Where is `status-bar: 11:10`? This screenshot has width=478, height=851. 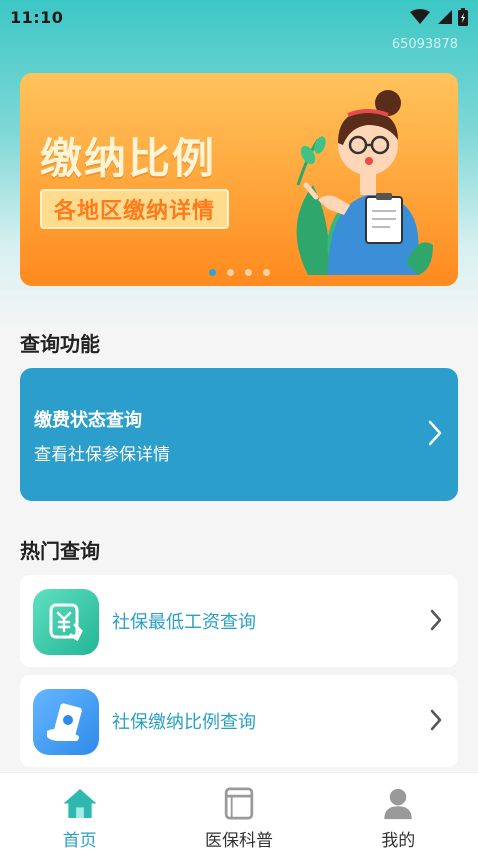 status-bar: 11:10 is located at coordinates (239, 17).